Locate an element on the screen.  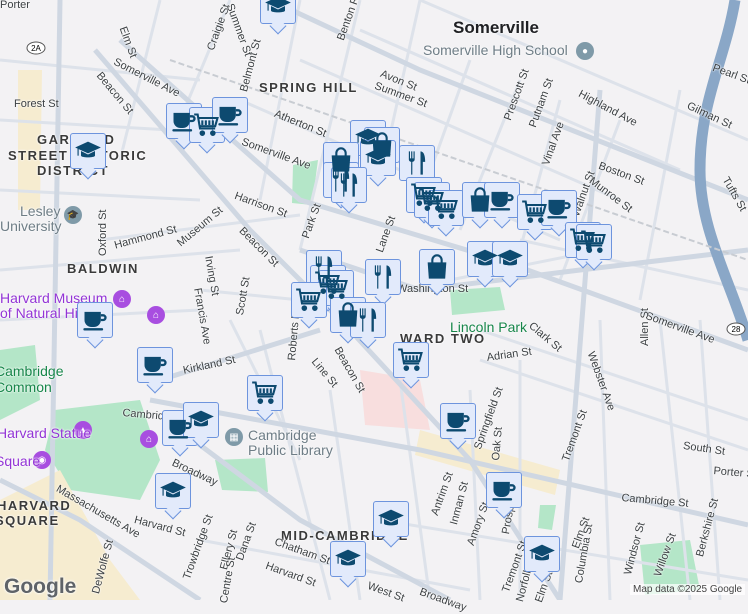
map-attribution: Map data ©2025 Google is located at coordinates (688, 589).